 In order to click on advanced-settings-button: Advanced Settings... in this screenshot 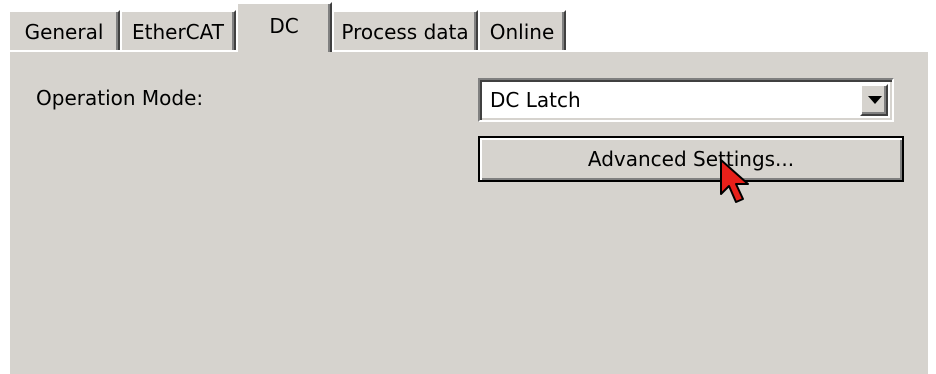, I will do `click(691, 159)`.